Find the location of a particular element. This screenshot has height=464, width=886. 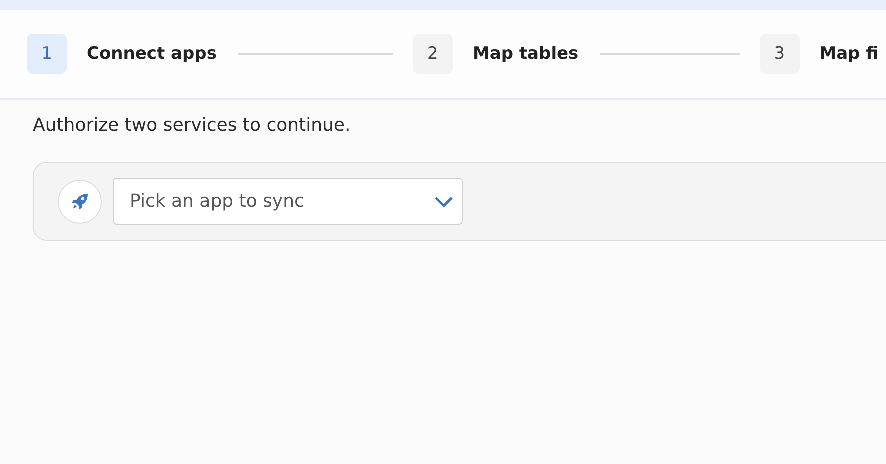

rocket-icon is located at coordinates (80, 202).